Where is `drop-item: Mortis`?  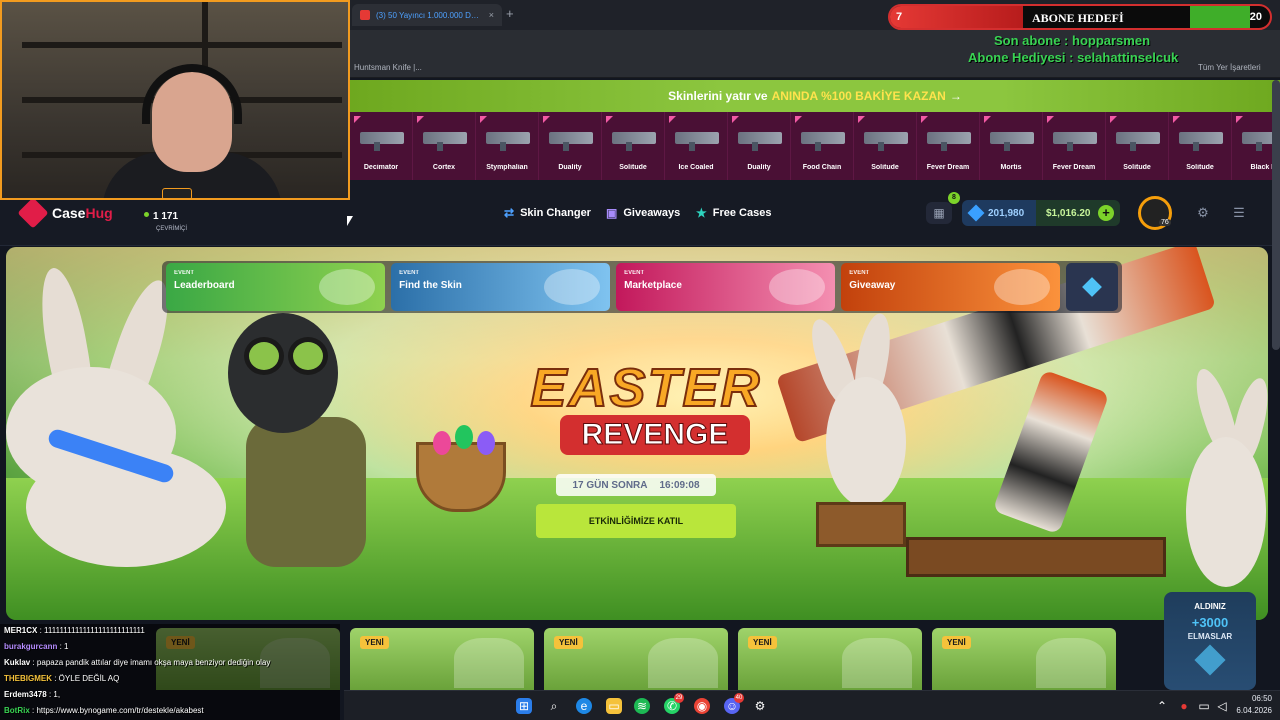
drop-item: Mortis is located at coordinates (1011, 146).